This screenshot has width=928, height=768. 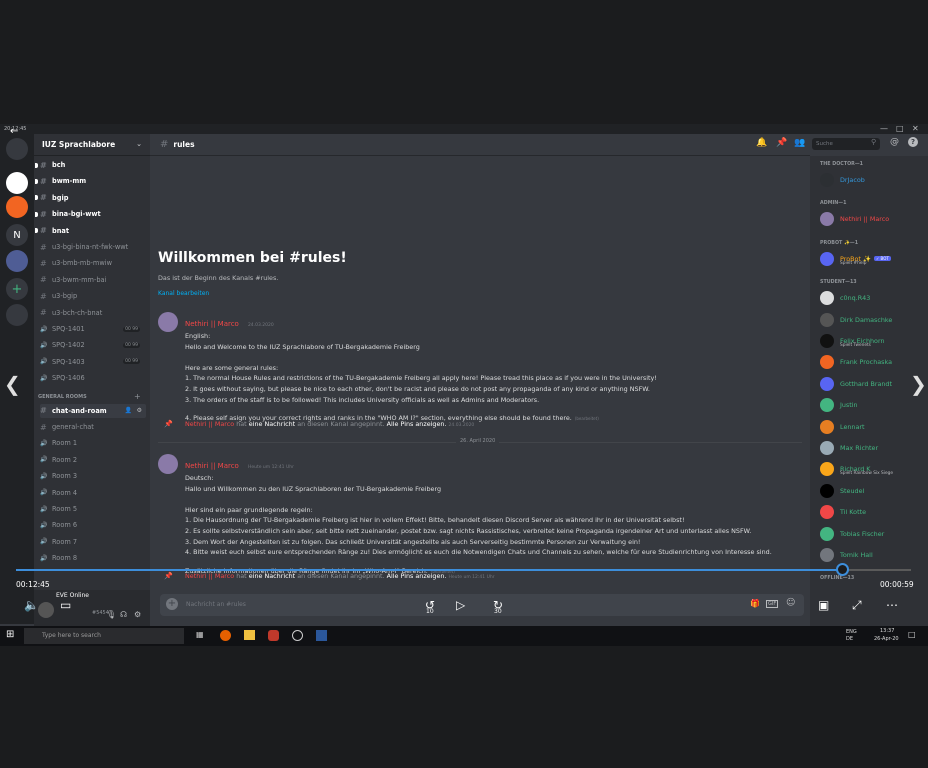 I want to click on channel-u3-bch-ch-bnat: # u3-bch-ch-bnat, so click(x=93, y=313).